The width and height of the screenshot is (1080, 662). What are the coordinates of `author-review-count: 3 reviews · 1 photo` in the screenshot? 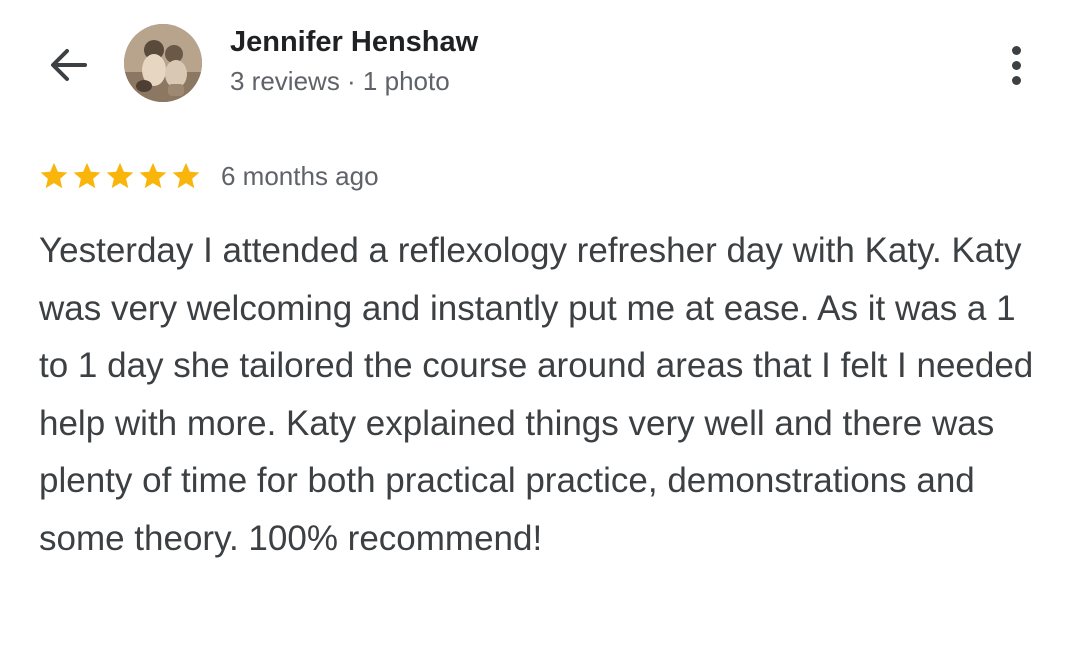 It's located at (340, 81).